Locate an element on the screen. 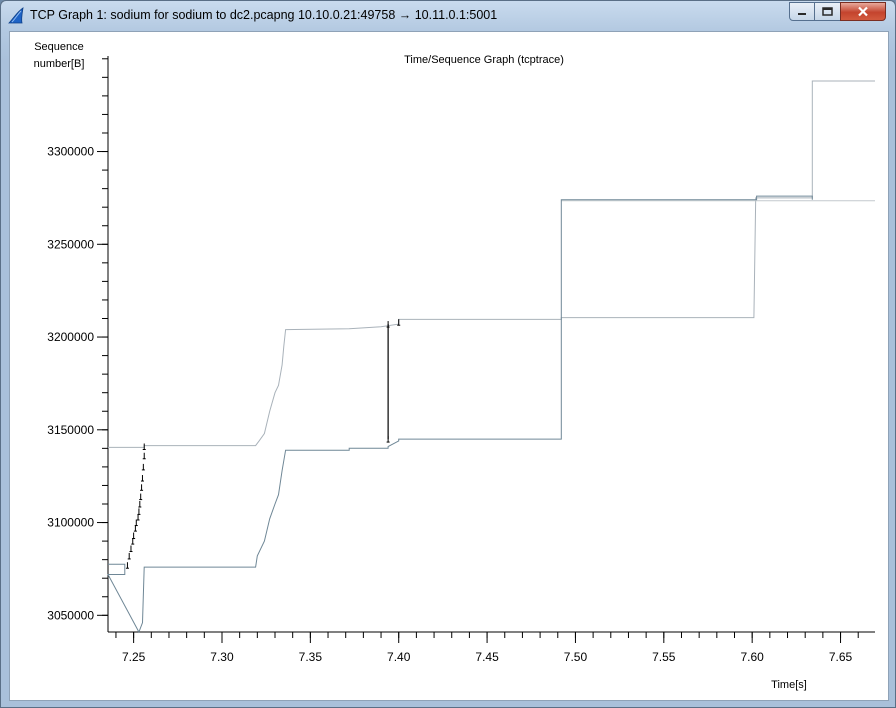  x-tick-label: 7.40 is located at coordinates (399, 657).